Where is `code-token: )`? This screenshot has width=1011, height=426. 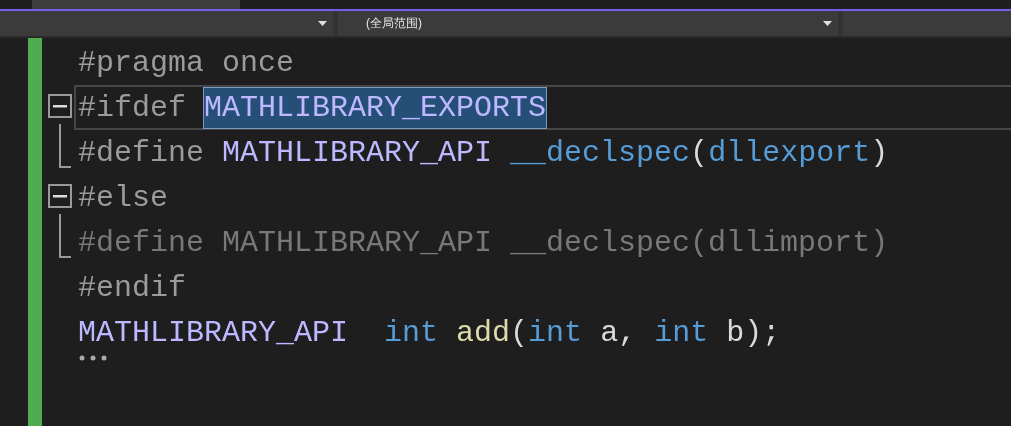
code-token: ) is located at coordinates (879, 153).